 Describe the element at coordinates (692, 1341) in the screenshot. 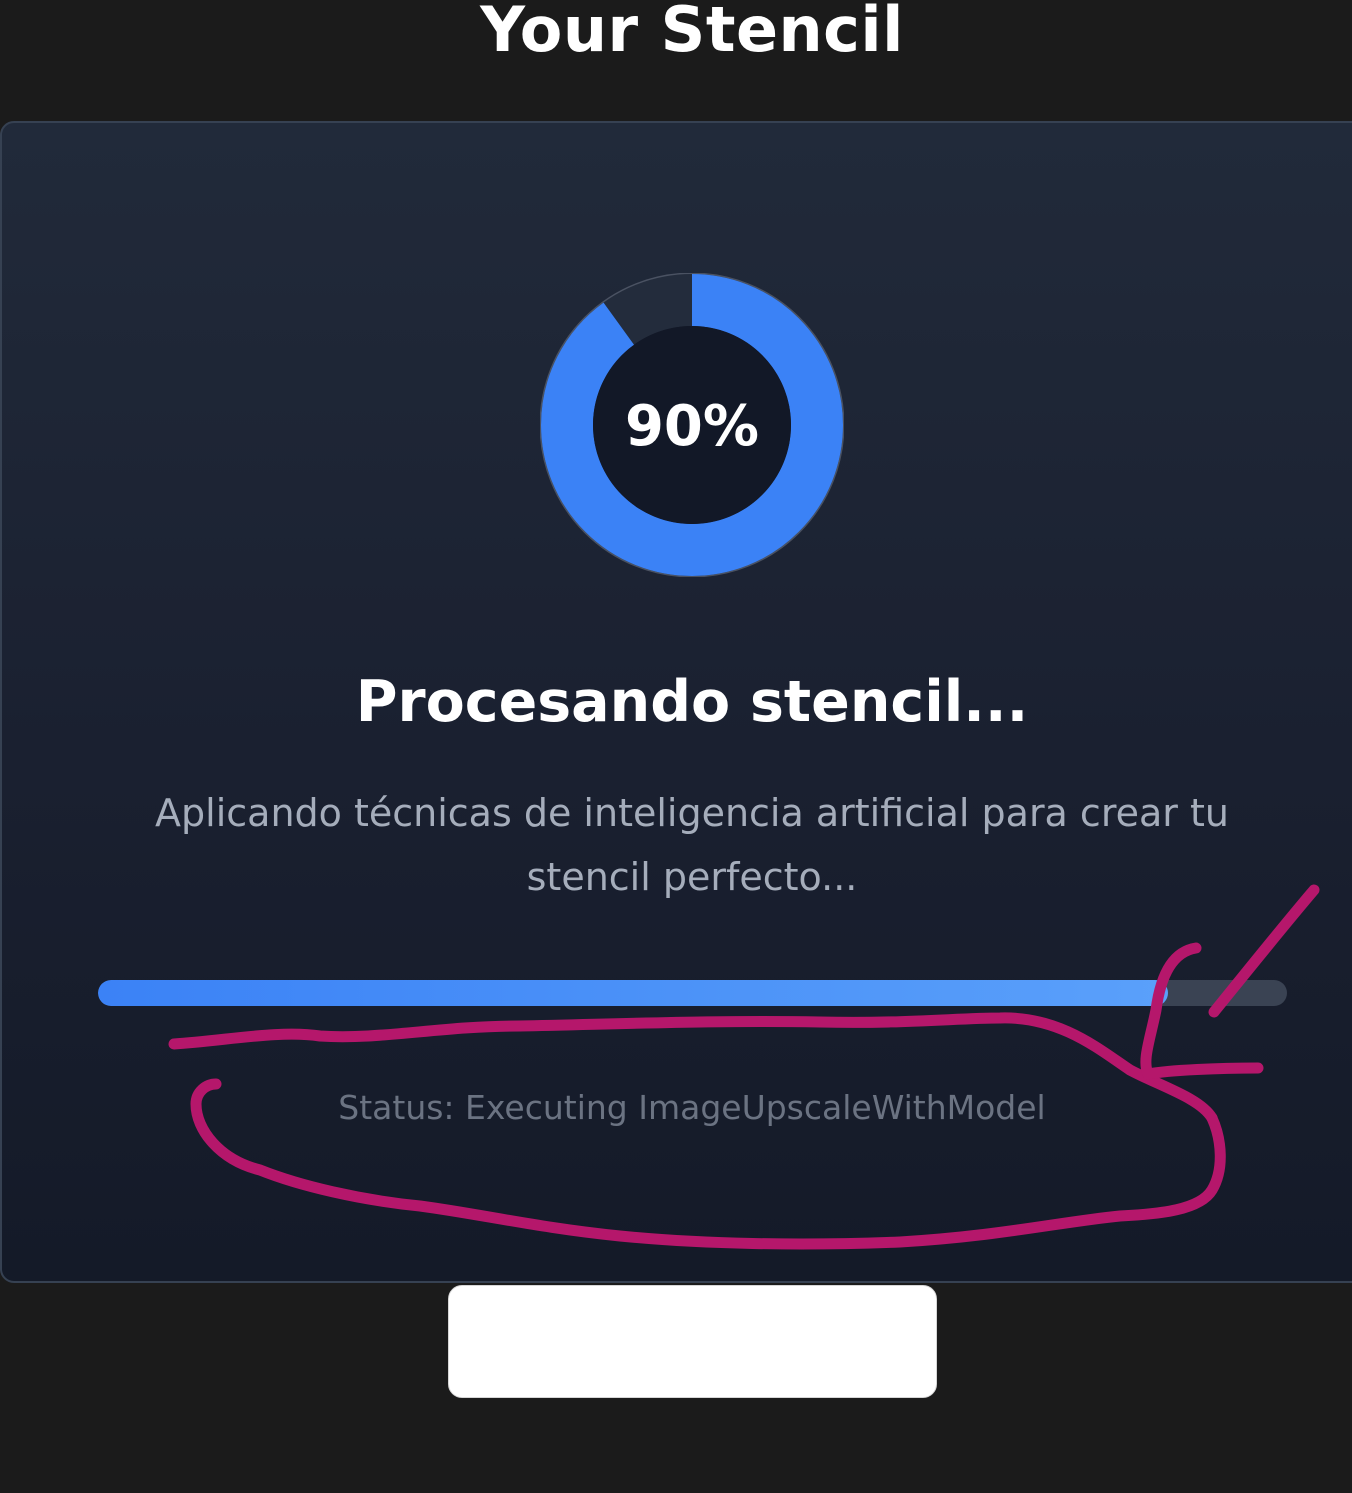

I see `action-button` at that location.